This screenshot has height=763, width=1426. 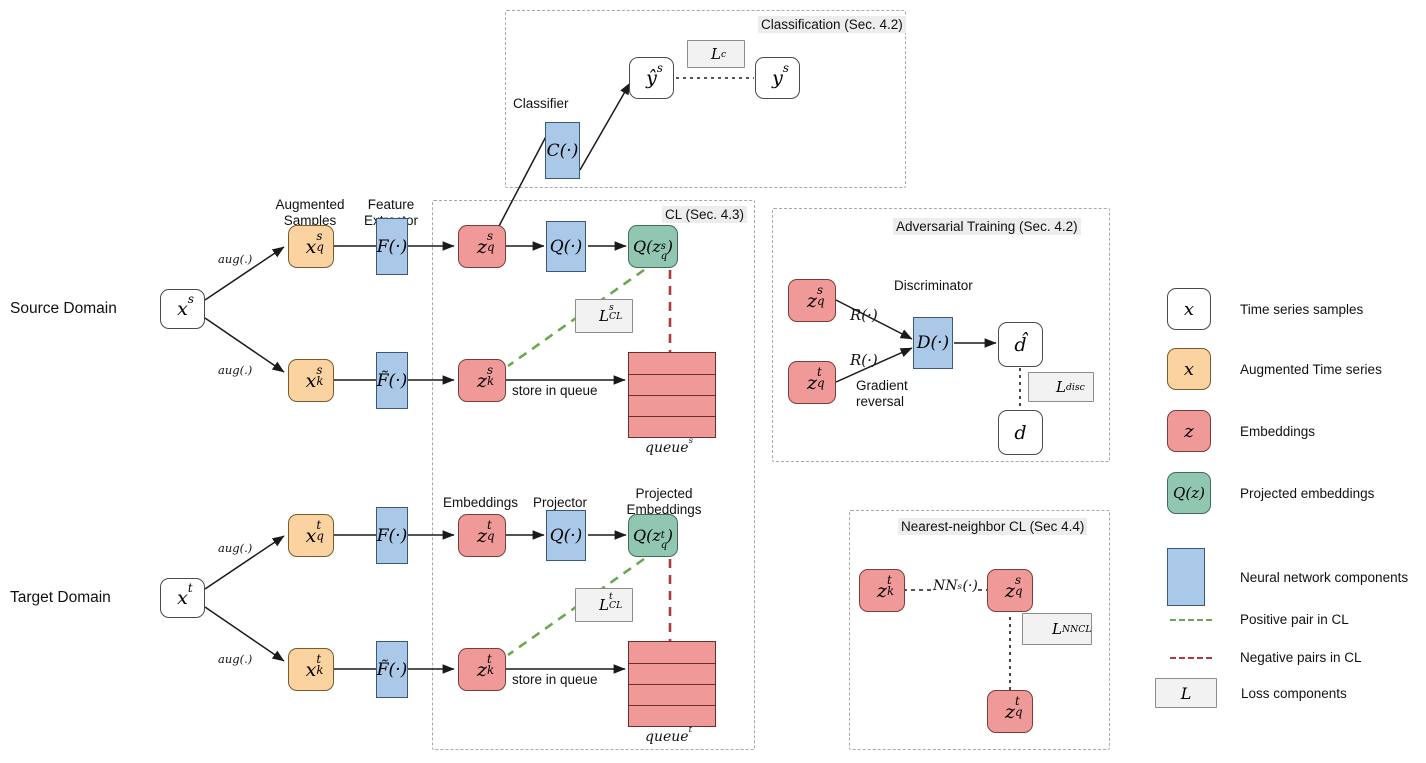 I want to click on queue-target, so click(x=672, y=684).